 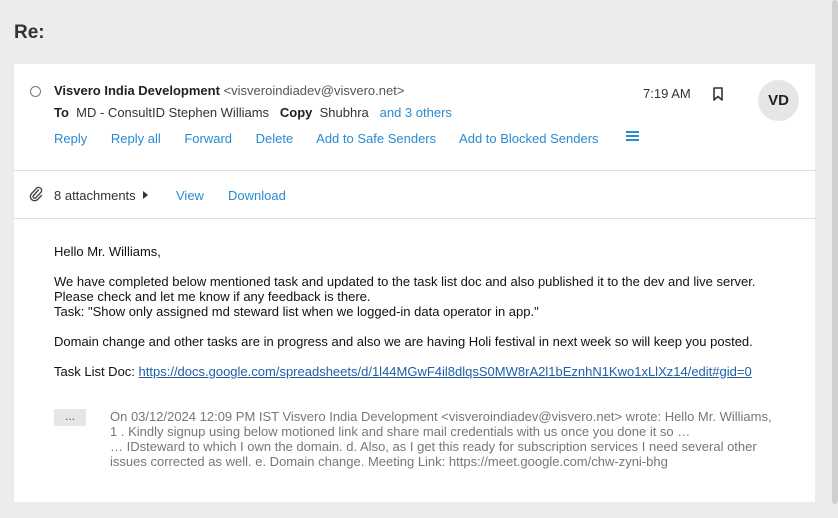 What do you see at coordinates (29, 32) in the screenshot?
I see `email-subject: Re:` at bounding box center [29, 32].